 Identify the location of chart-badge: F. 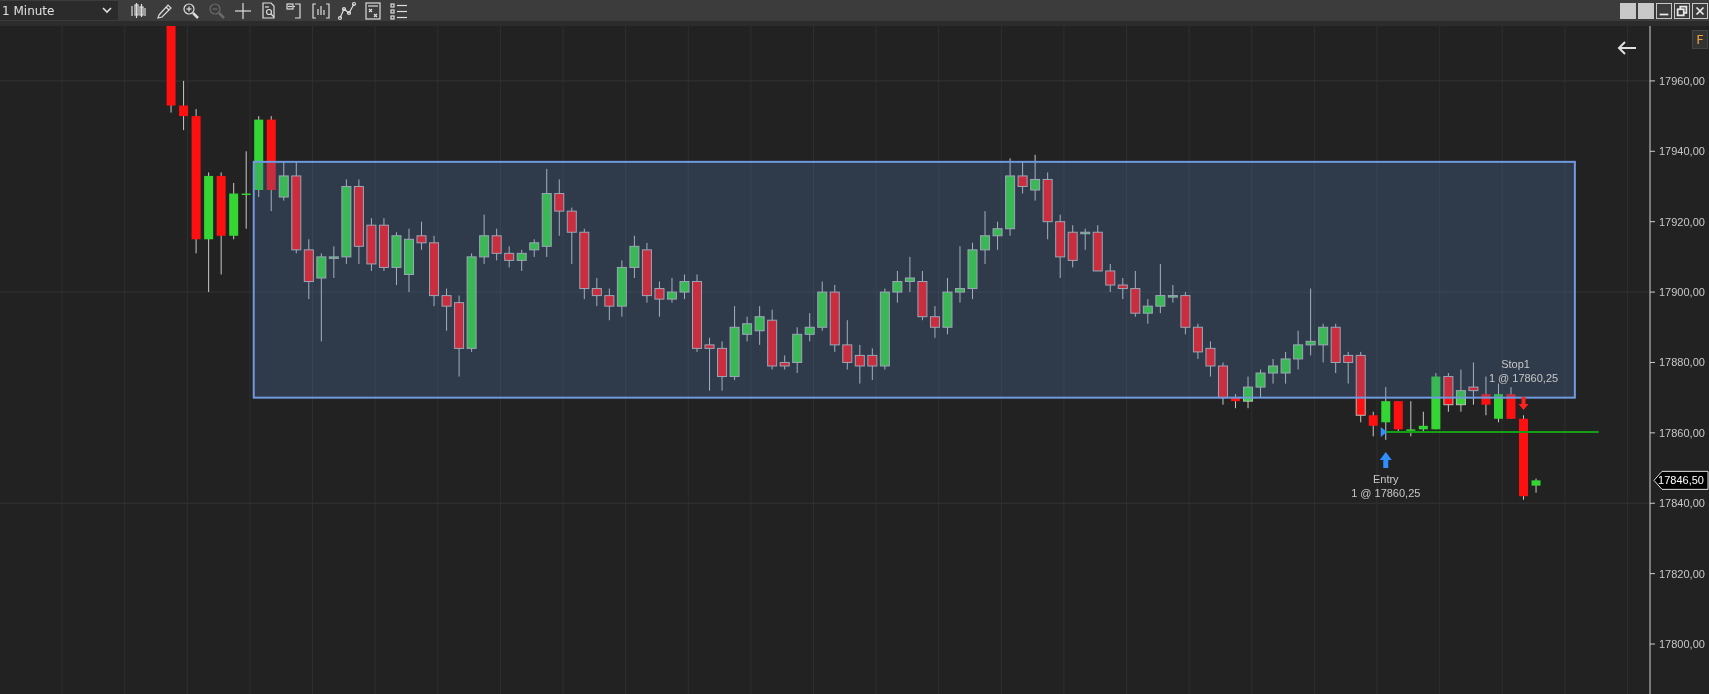
(1700, 39).